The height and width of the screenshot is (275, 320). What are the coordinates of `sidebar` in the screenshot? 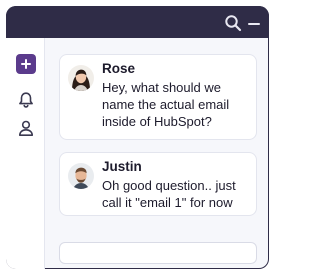 It's located at (25, 153).